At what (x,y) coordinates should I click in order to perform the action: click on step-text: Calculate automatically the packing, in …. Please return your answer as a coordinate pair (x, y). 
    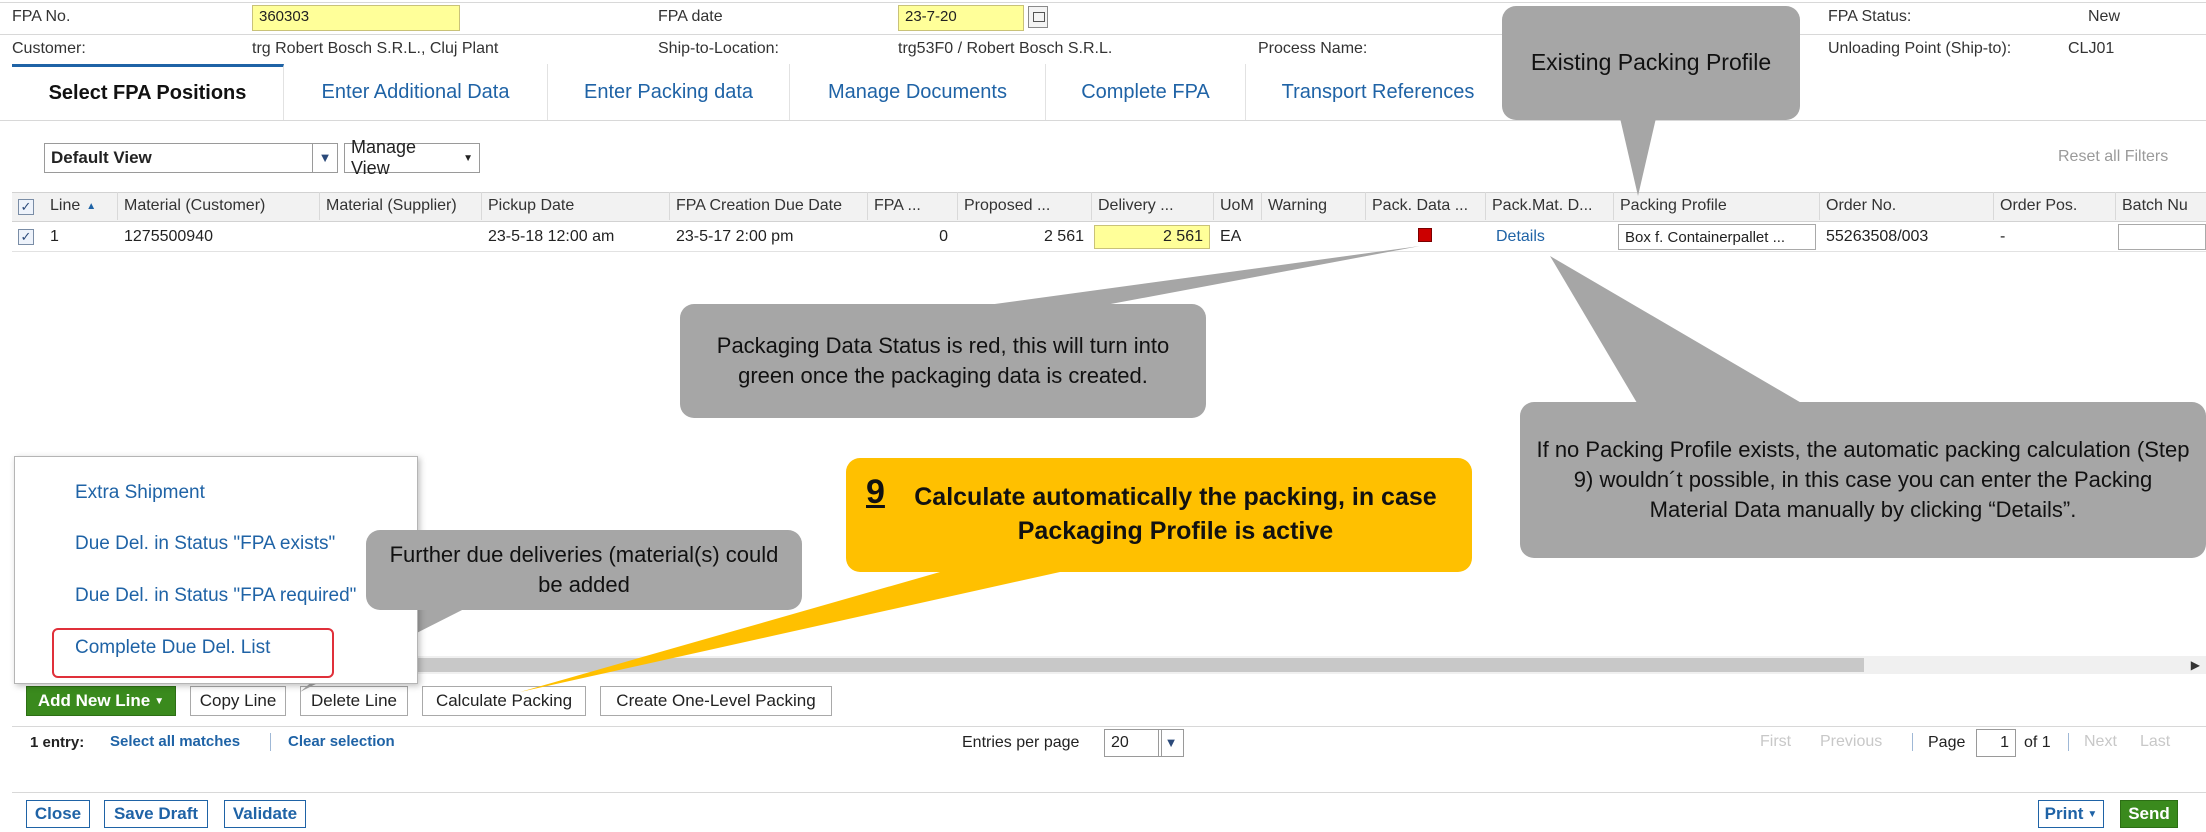
    Looking at the image, I should click on (1175, 514).